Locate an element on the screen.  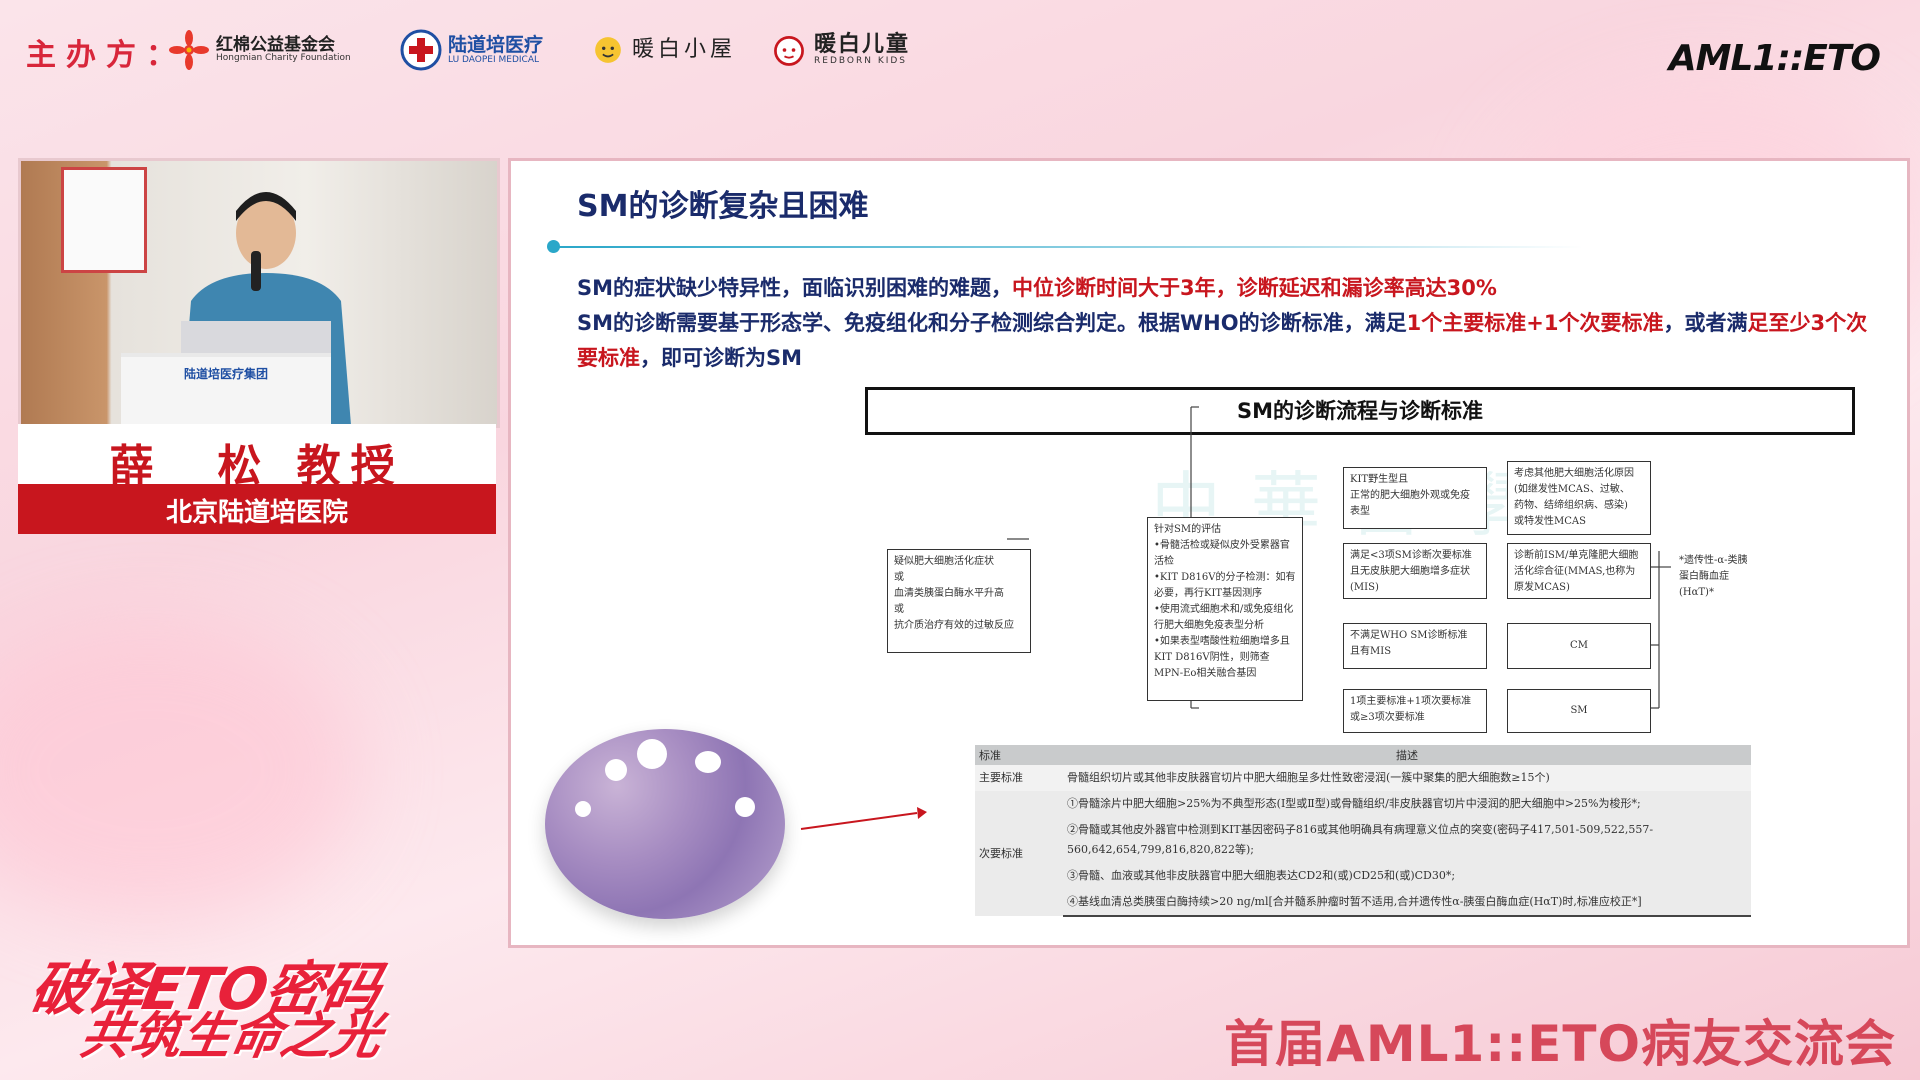
speaker-name-panel: 薛 松 教授 is located at coordinates (257, 458).